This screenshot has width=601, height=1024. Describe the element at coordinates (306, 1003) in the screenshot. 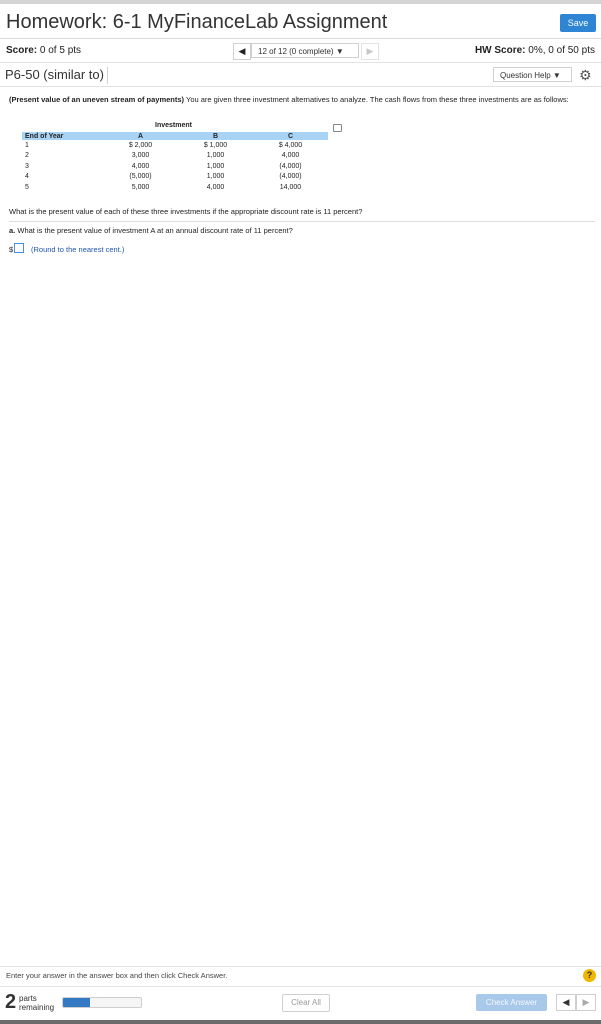

I see `clear-all-button: Clear All` at that location.